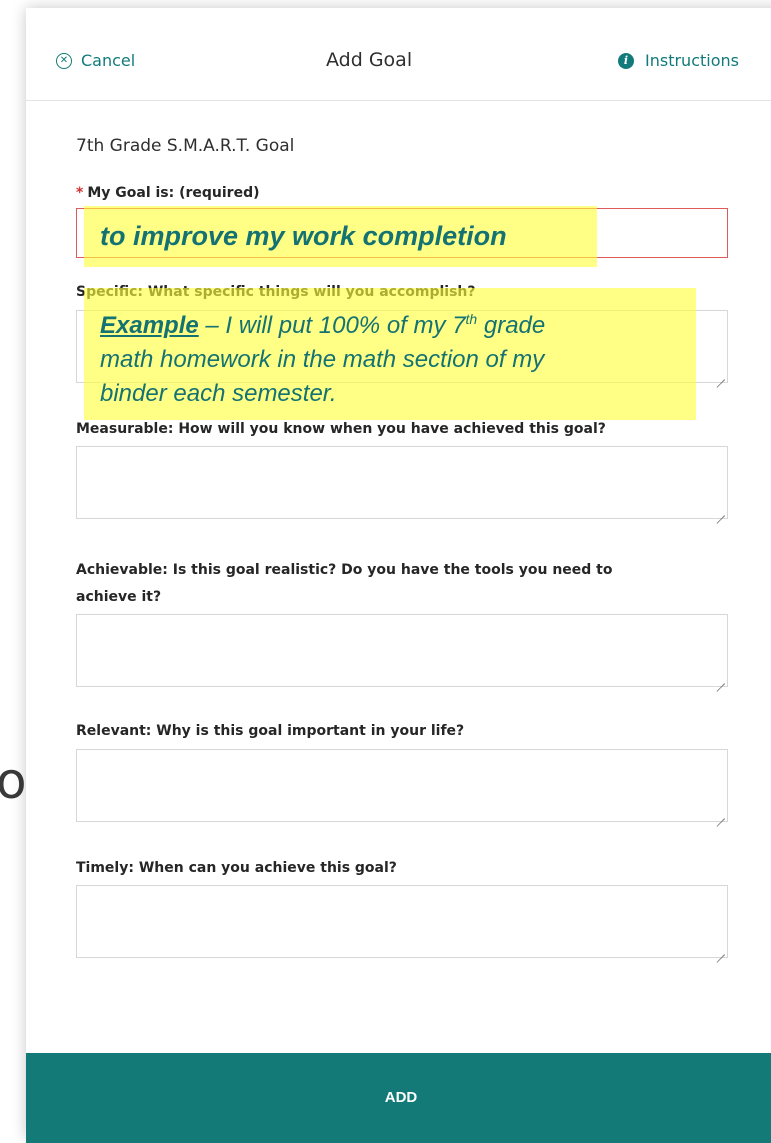 The image size is (771, 1143). I want to click on goal-label: * My Goal is: (required), so click(168, 193).